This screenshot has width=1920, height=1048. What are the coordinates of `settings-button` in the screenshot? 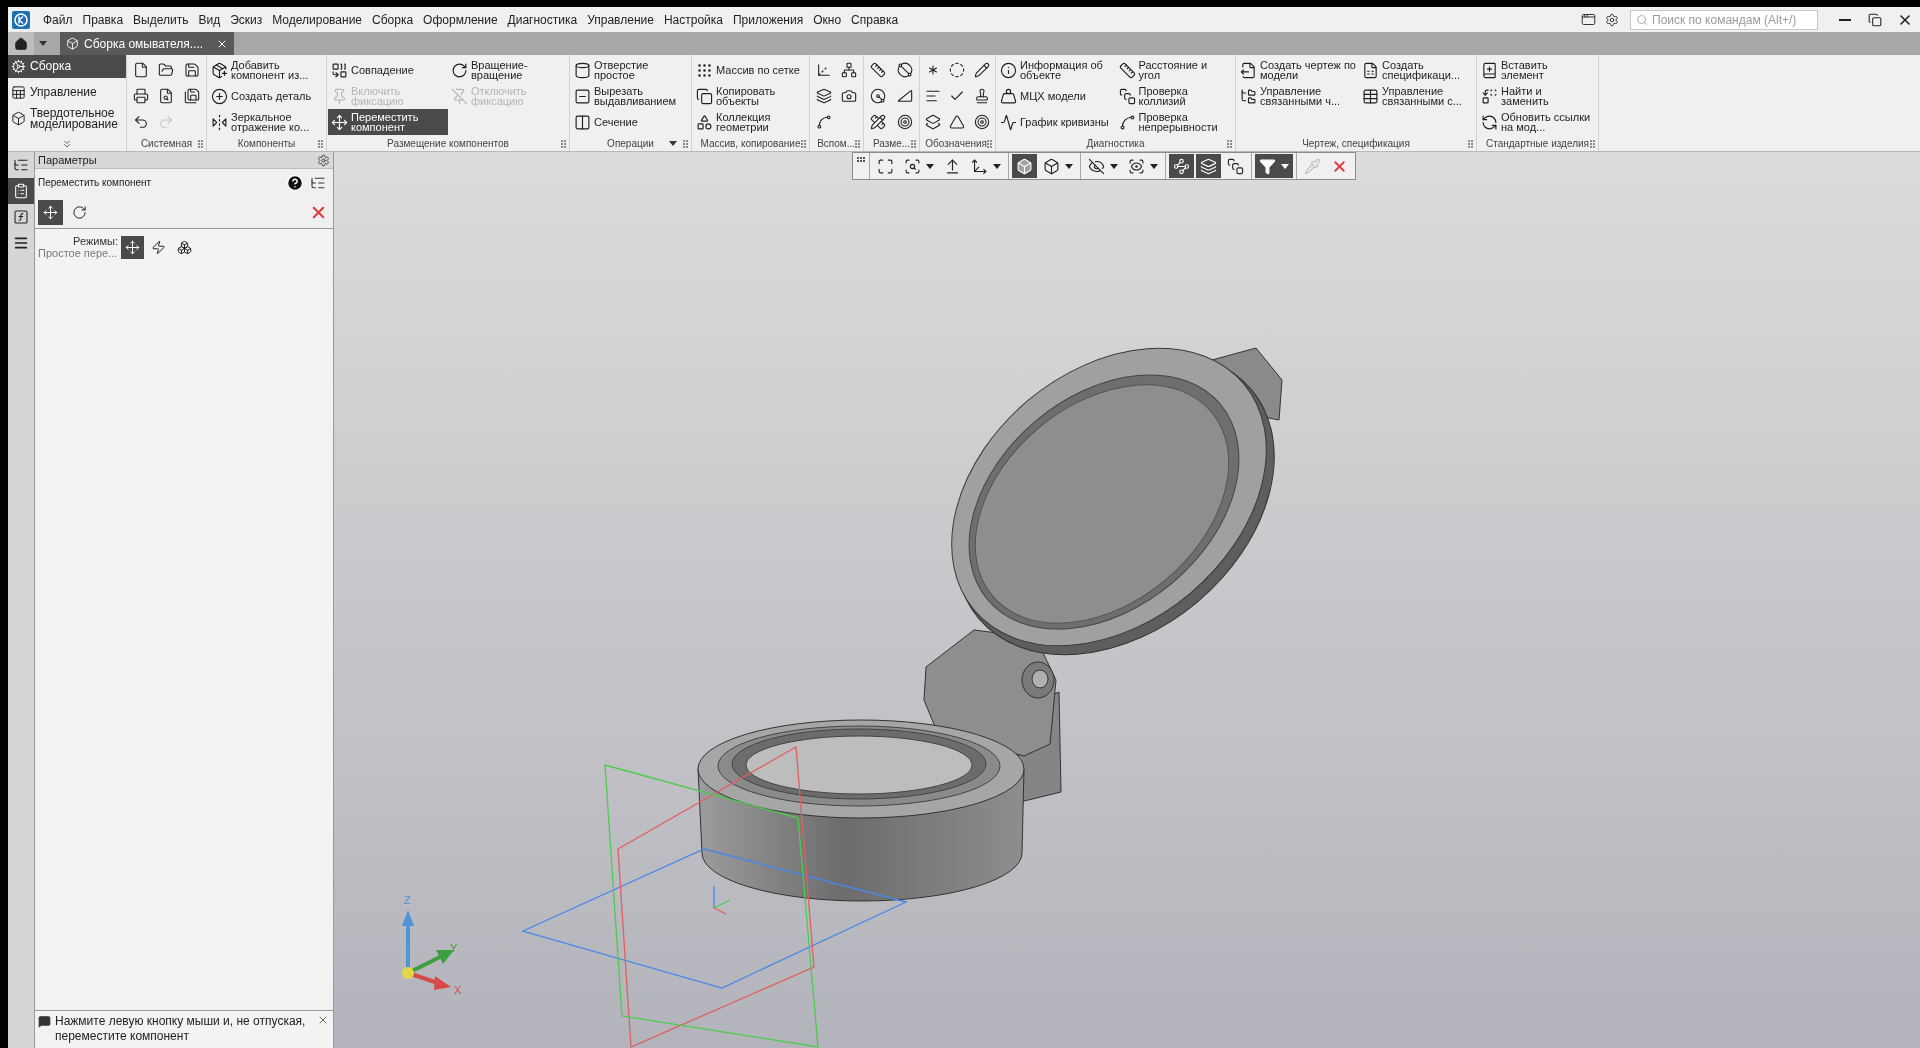 It's located at (323, 160).